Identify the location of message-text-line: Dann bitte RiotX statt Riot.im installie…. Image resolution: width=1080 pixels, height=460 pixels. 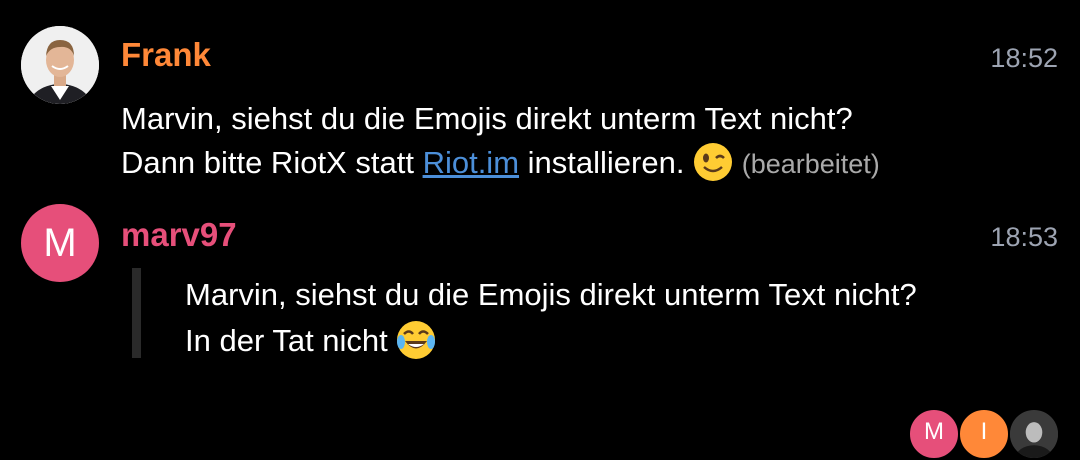
(500, 162).